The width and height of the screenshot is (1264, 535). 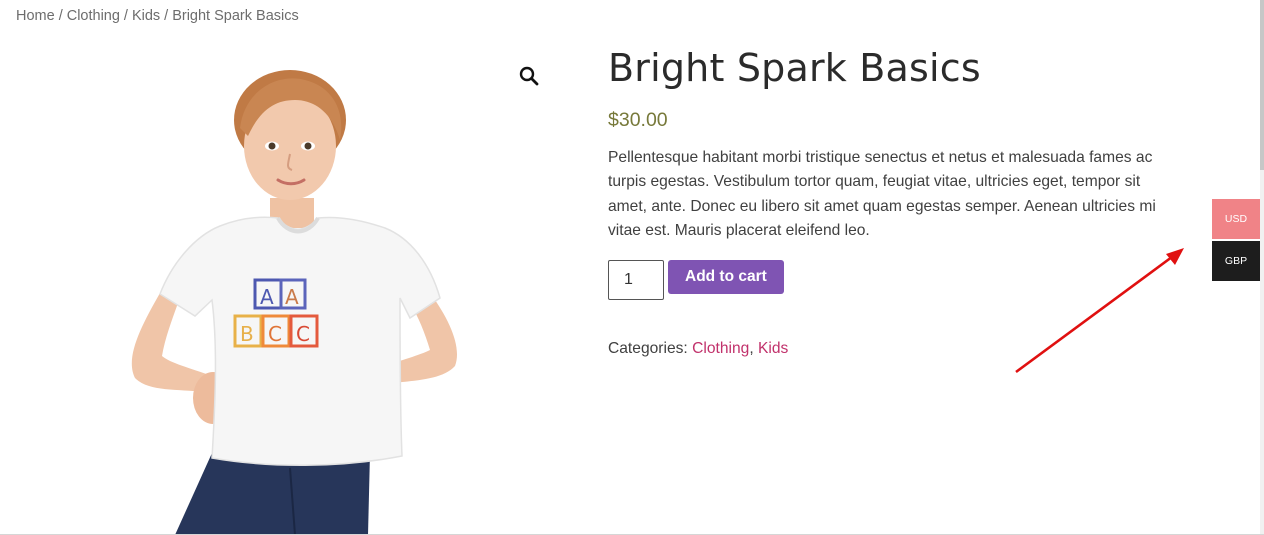 I want to click on product-title: Bright Spark Basics, so click(x=794, y=68).